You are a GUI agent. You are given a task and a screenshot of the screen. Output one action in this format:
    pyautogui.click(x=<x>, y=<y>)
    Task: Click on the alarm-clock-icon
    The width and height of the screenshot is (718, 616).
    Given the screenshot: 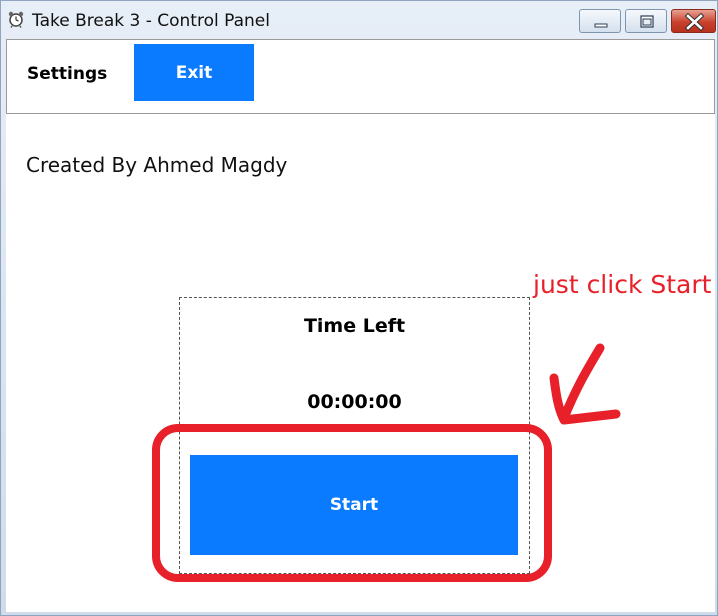 What is the action you would take?
    pyautogui.click(x=16, y=19)
    